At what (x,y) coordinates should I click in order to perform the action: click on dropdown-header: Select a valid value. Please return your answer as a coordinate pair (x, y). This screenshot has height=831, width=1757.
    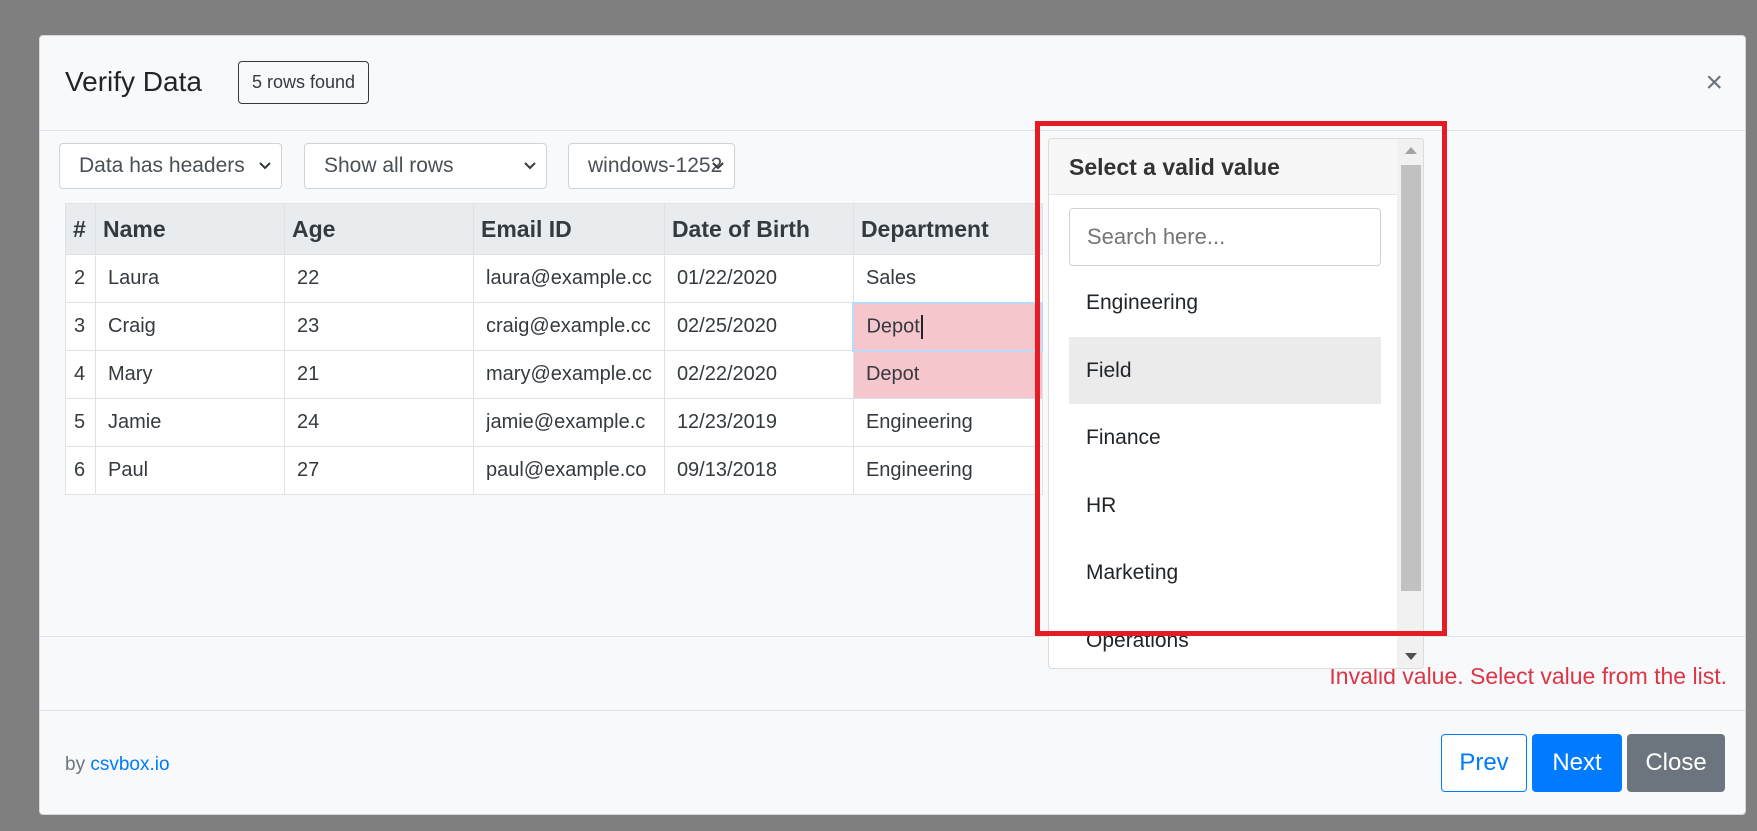
    Looking at the image, I should click on (1224, 167).